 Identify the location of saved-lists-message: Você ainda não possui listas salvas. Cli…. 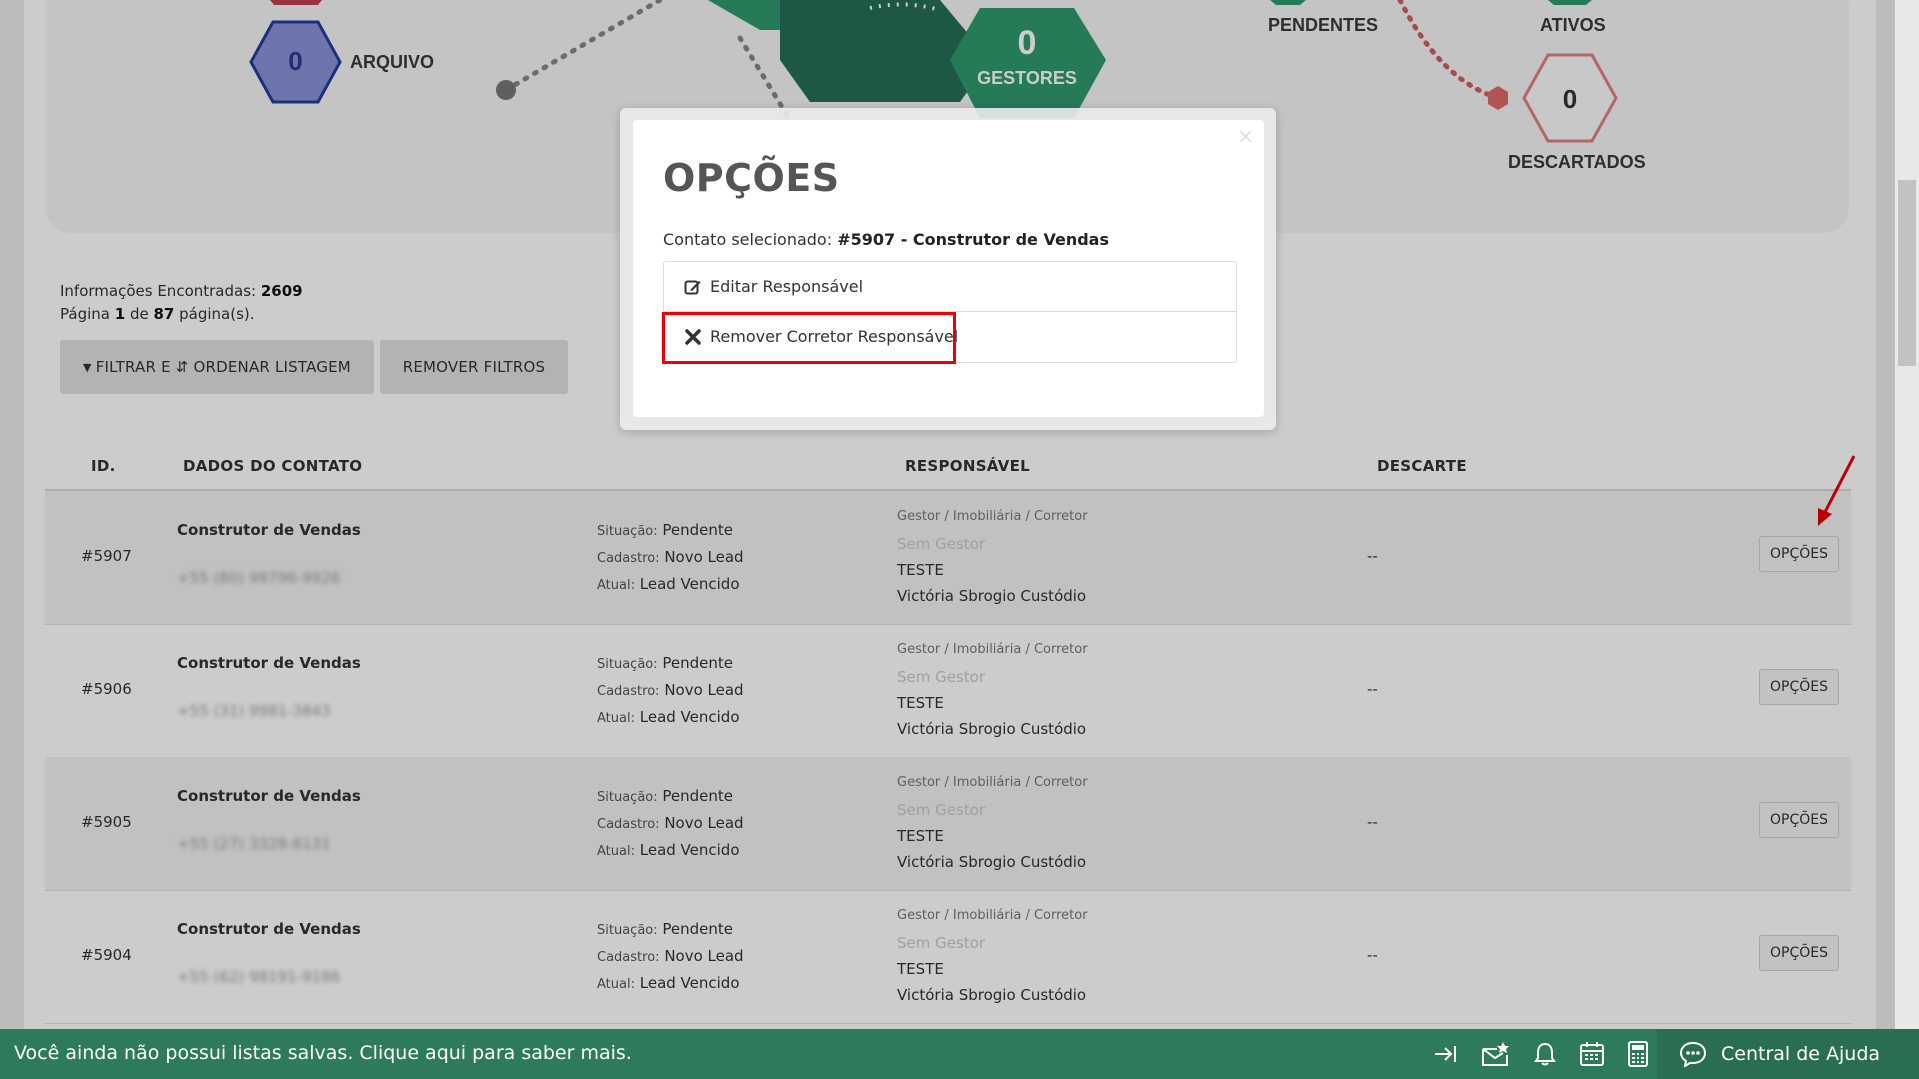
(323, 1053).